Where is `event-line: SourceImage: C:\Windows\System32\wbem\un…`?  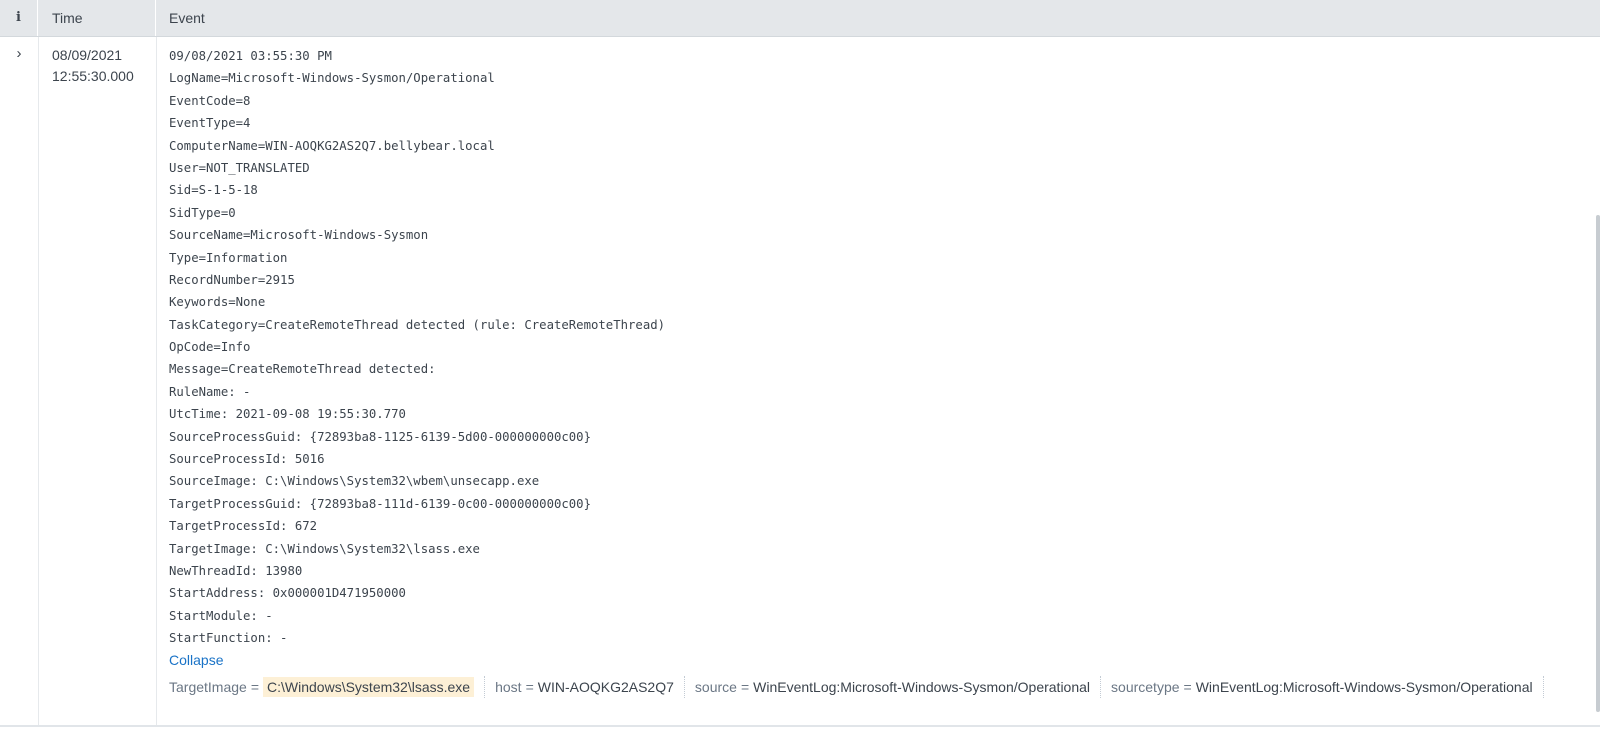
event-line: SourceImage: C:\Windows\System32\wbem\un… is located at coordinates (879, 481).